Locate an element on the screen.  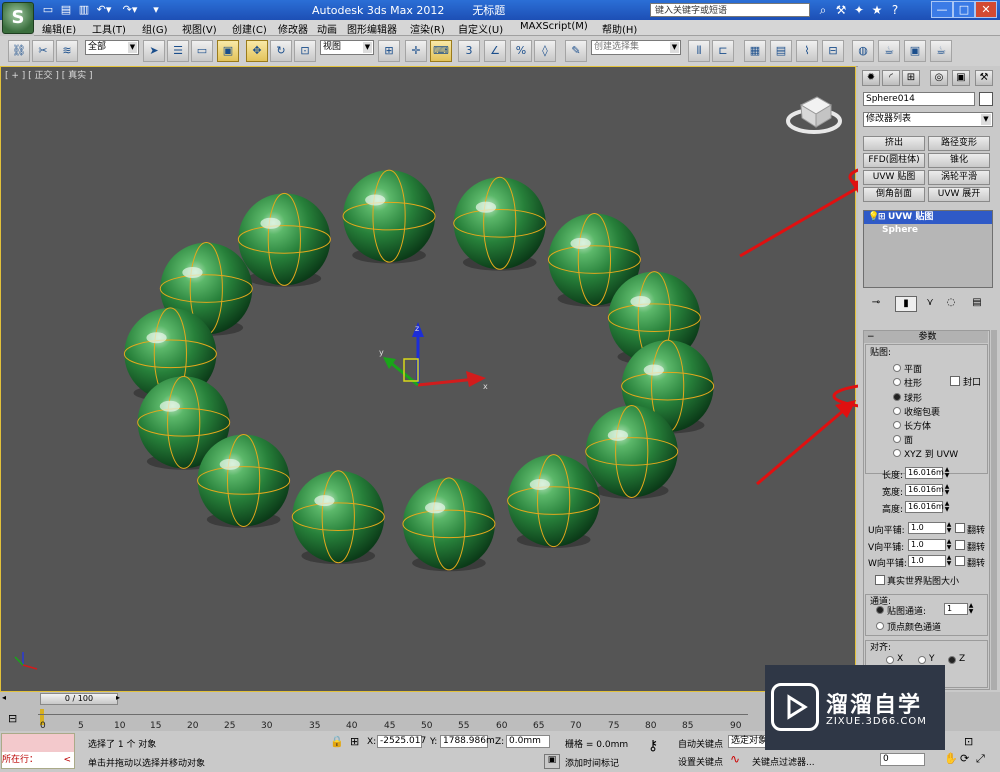
u-tile-label: U向平铺: is located at coordinates (886, 531).